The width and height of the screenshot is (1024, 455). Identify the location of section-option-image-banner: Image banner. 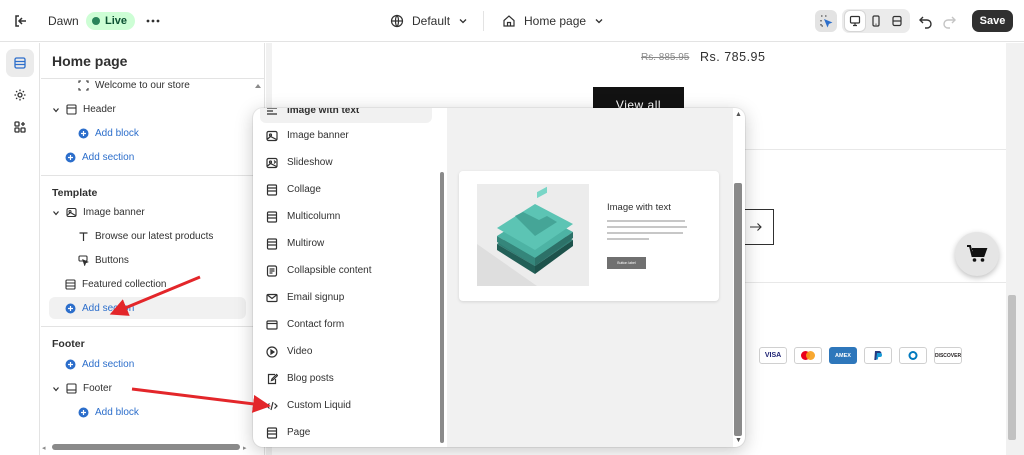
(346, 135).